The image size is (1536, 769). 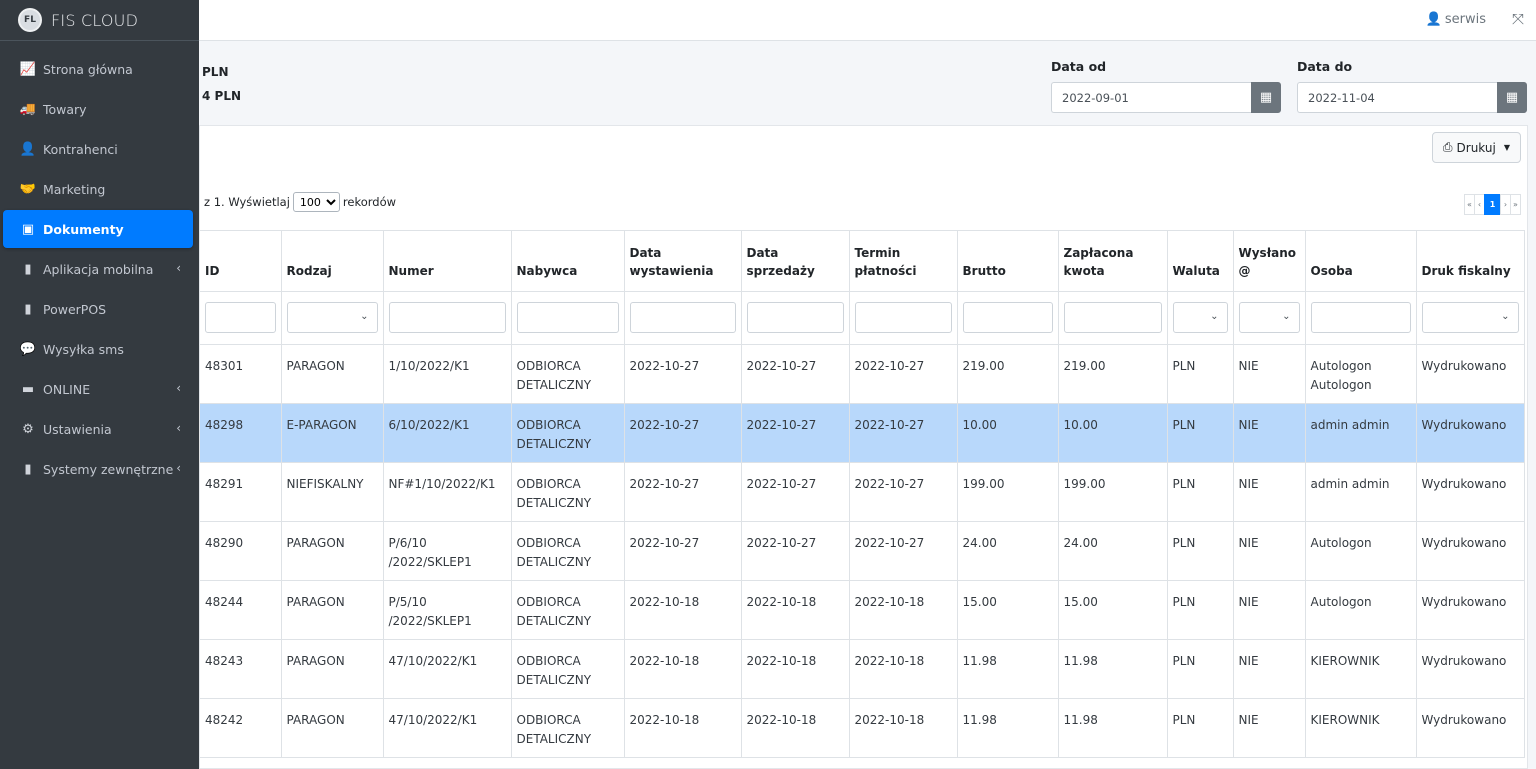 What do you see at coordinates (28, 229) in the screenshot?
I see `file-excel-icon: ▣` at bounding box center [28, 229].